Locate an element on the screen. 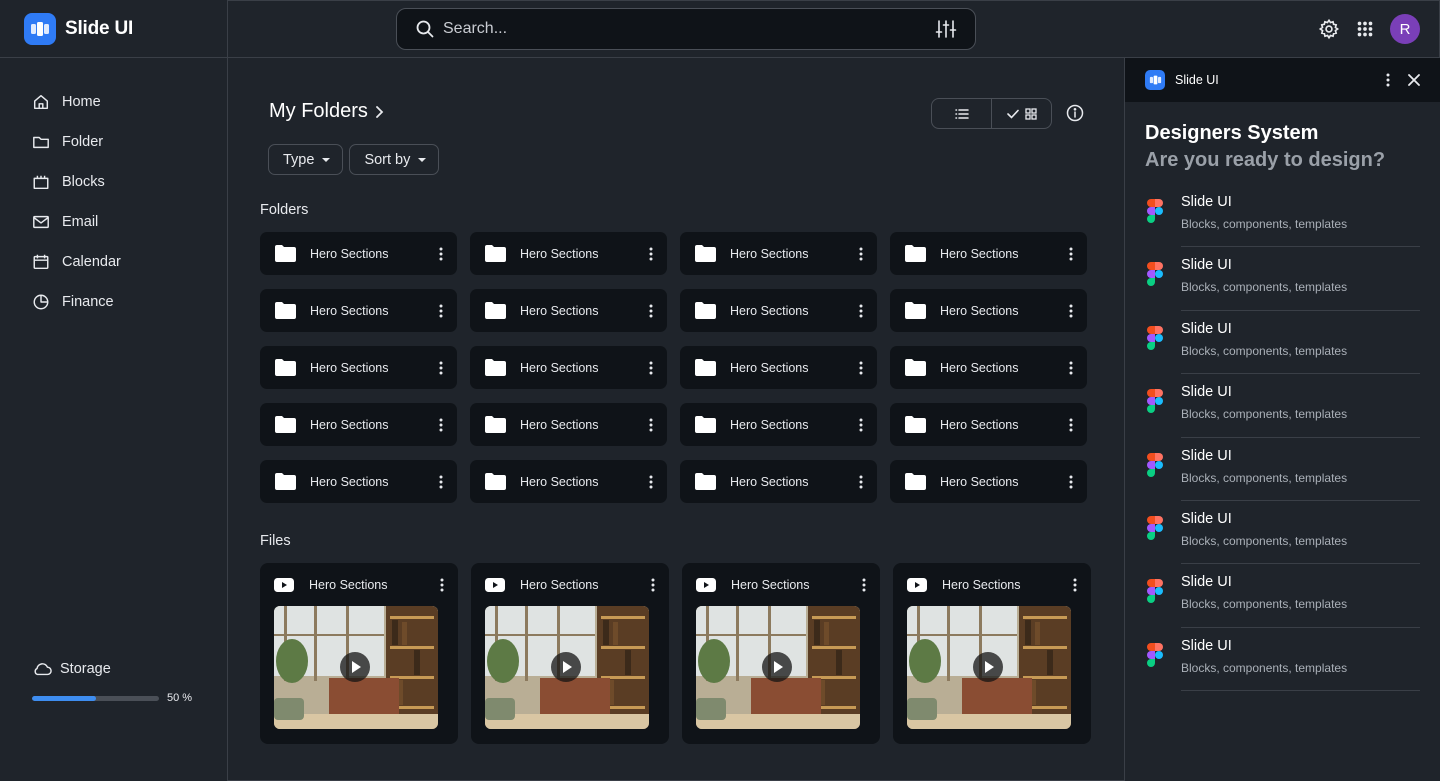 This screenshot has height=781, width=1440. grid-view-button is located at coordinates (1021, 113).